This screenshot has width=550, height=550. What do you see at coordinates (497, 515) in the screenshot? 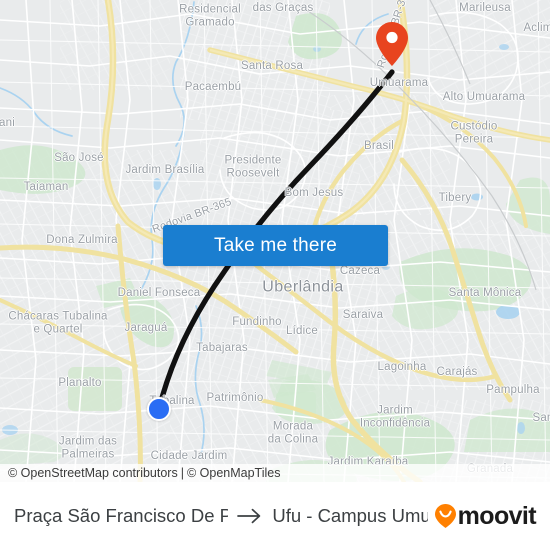
I see `moovit-wordmark: moovit` at bounding box center [497, 515].